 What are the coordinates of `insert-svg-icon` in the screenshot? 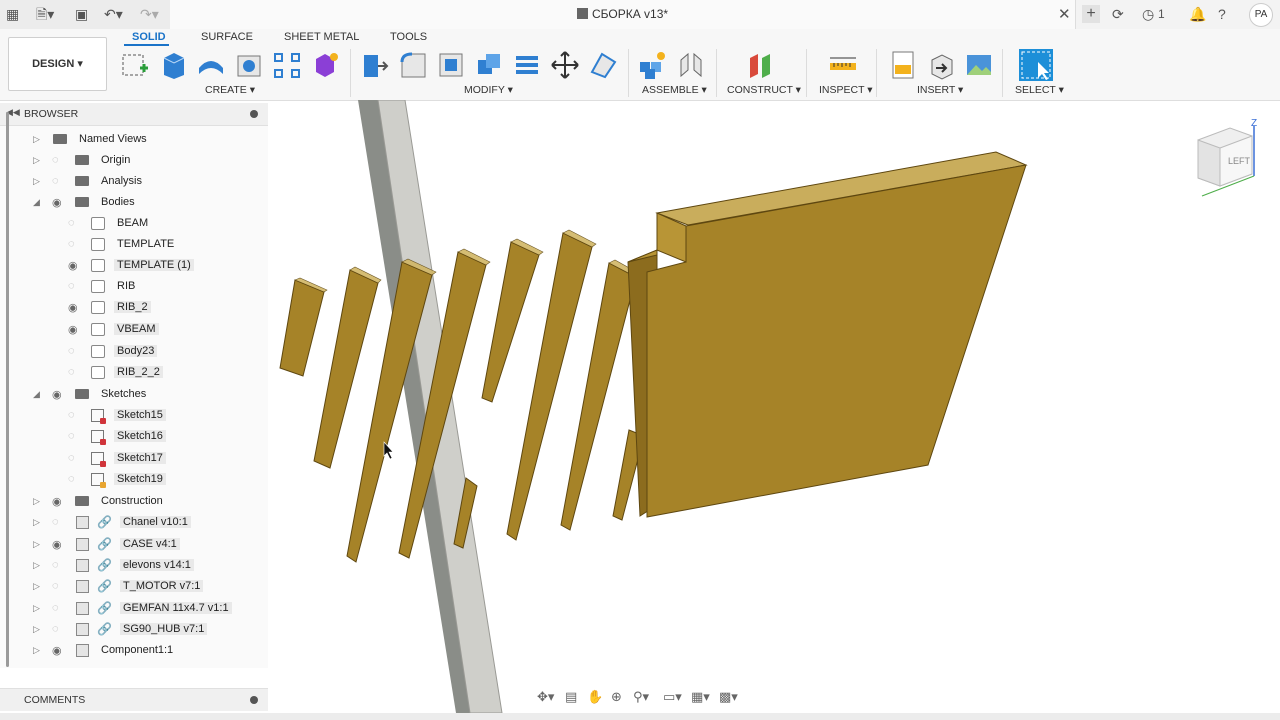 It's located at (903, 65).